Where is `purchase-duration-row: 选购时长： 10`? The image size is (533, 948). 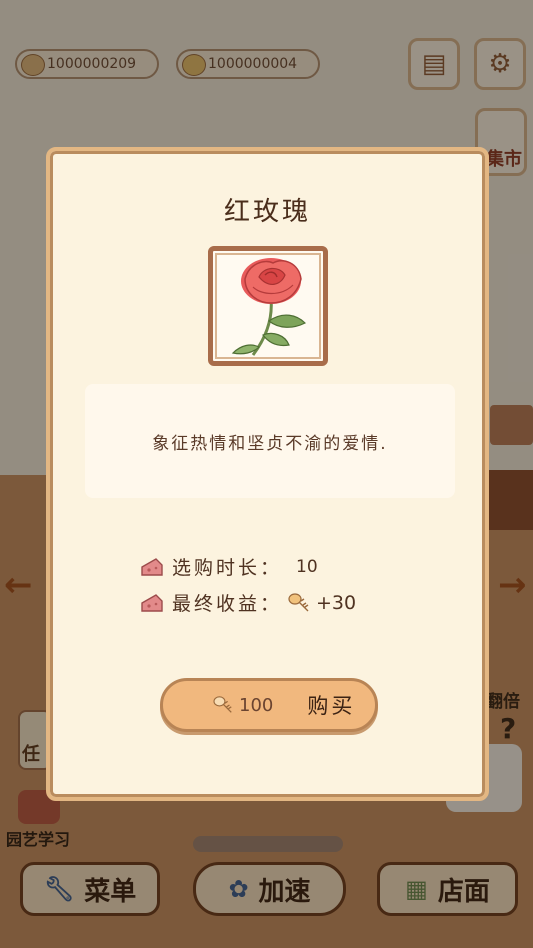
purchase-duration-row: 选购时长： 10 is located at coordinates (229, 566).